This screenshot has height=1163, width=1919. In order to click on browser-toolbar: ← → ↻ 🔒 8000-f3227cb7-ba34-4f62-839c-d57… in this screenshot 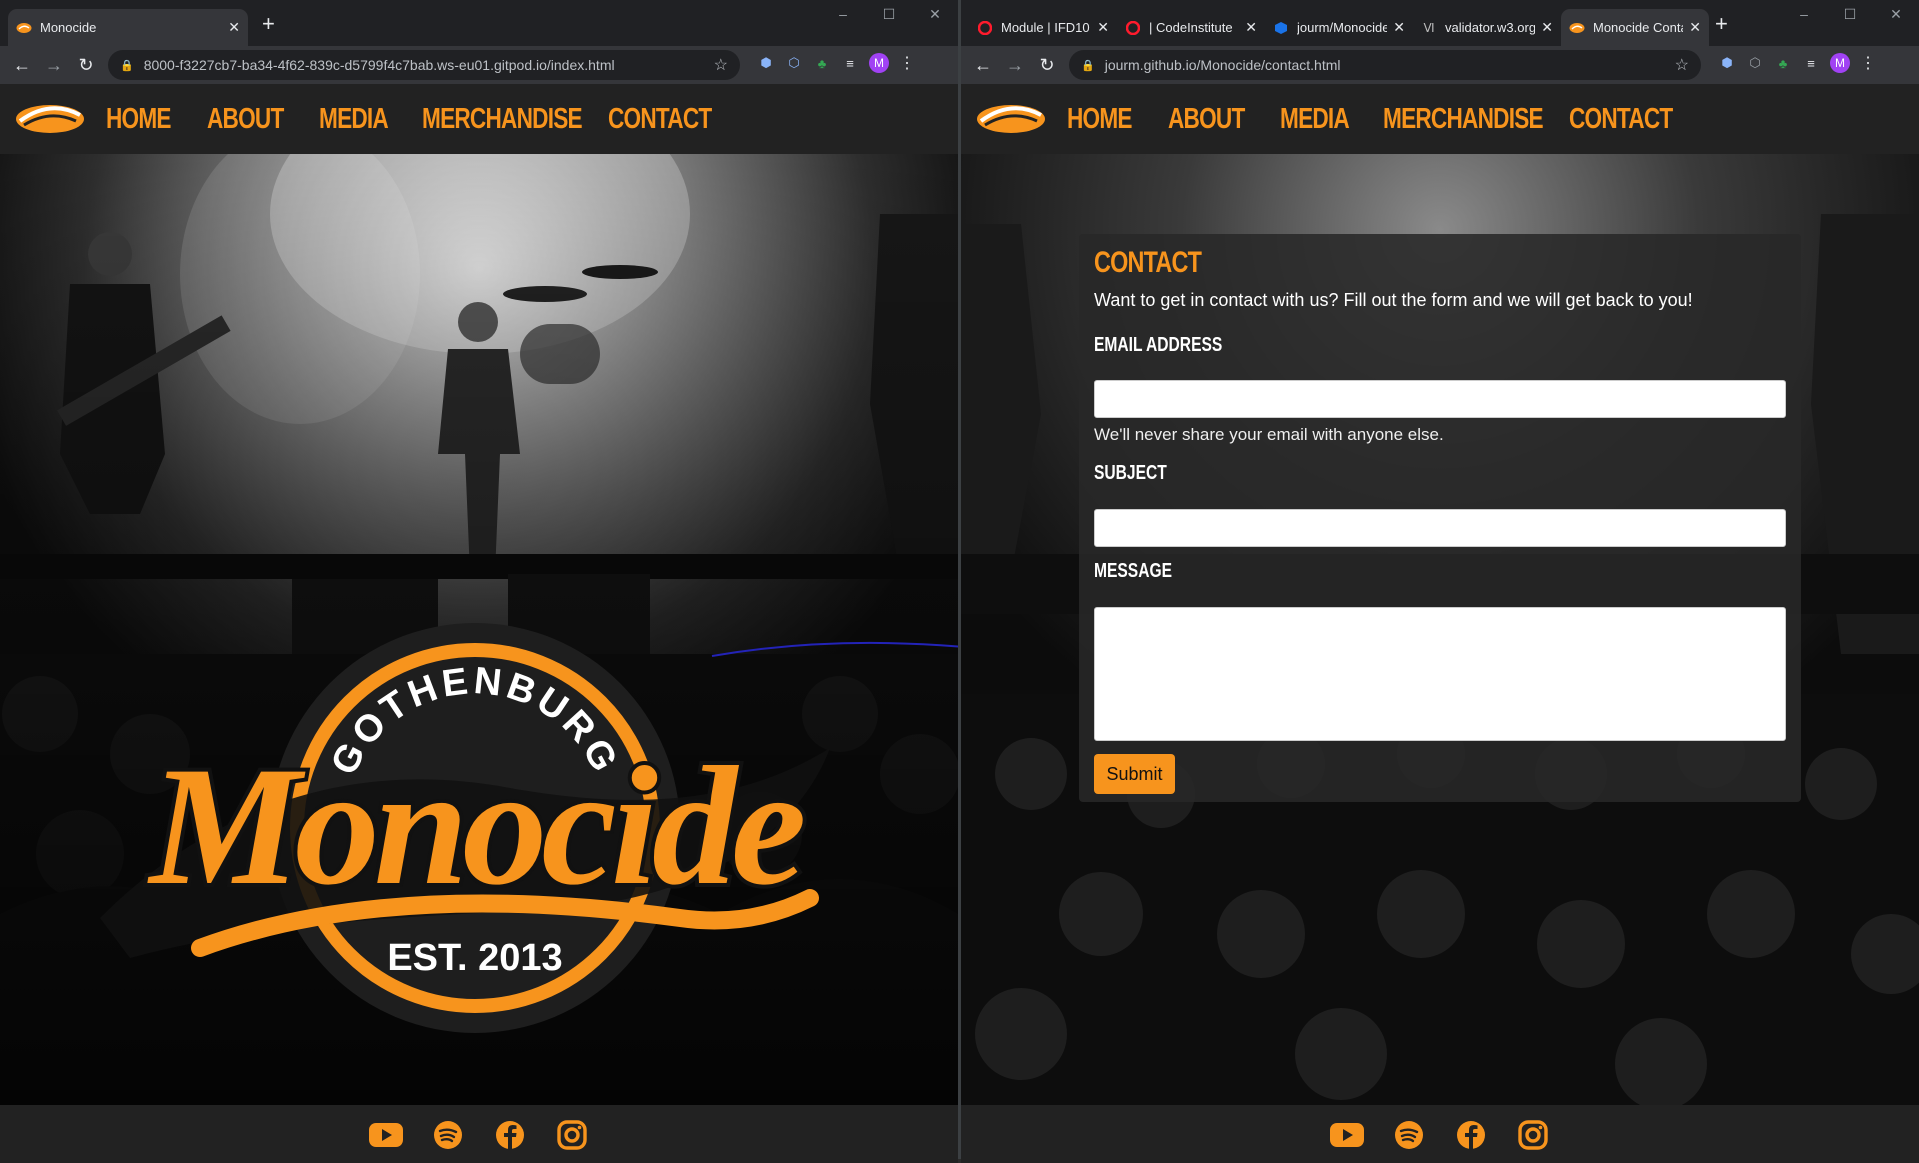, I will do `click(479, 65)`.